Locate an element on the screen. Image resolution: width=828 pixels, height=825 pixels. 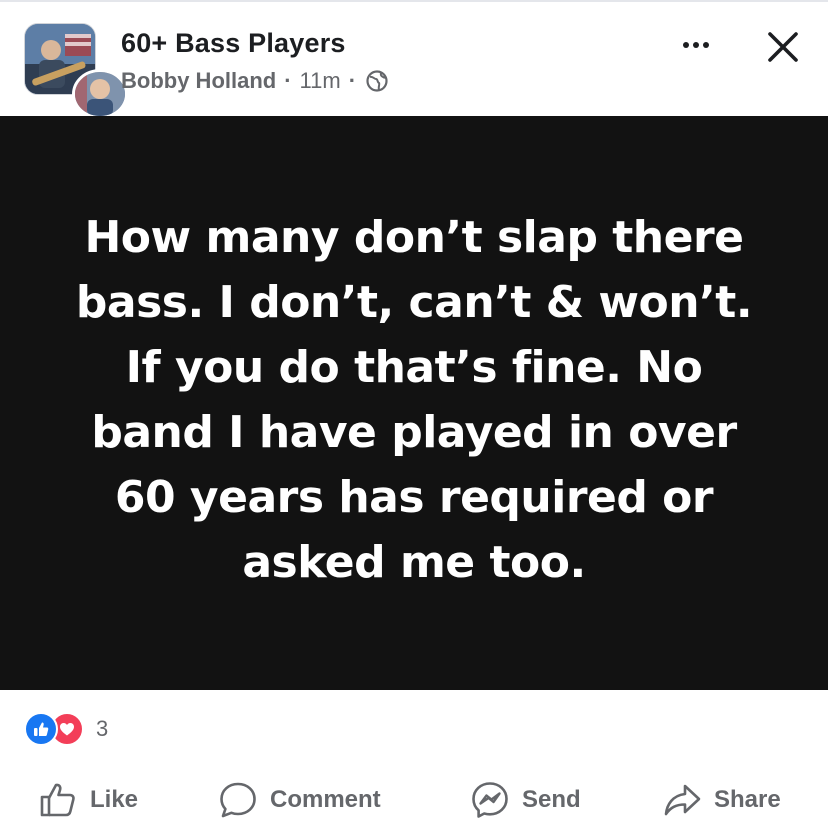
reactions-summary: 3 is located at coordinates (66, 729).